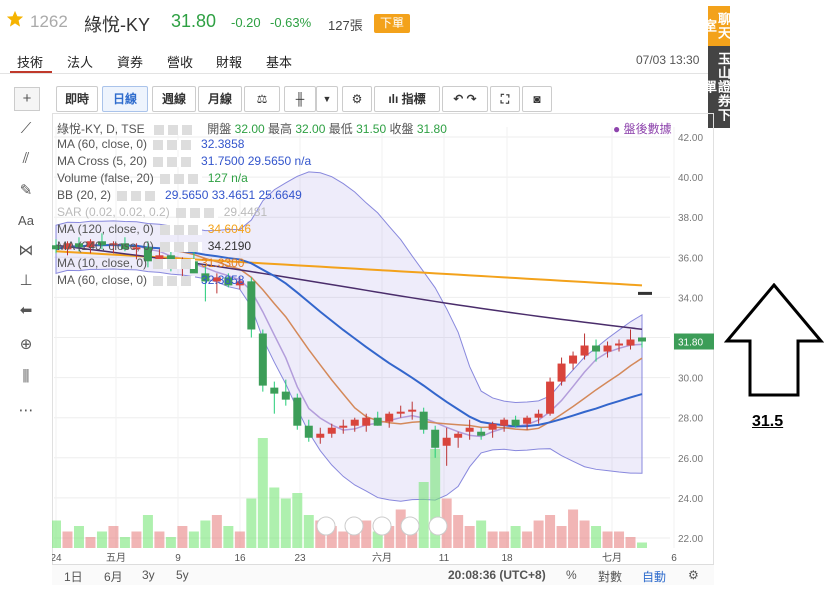 The height and width of the screenshot is (600, 830). Describe the element at coordinates (26, 221) in the screenshot. I see `text-tool-icon: Aa` at that location.